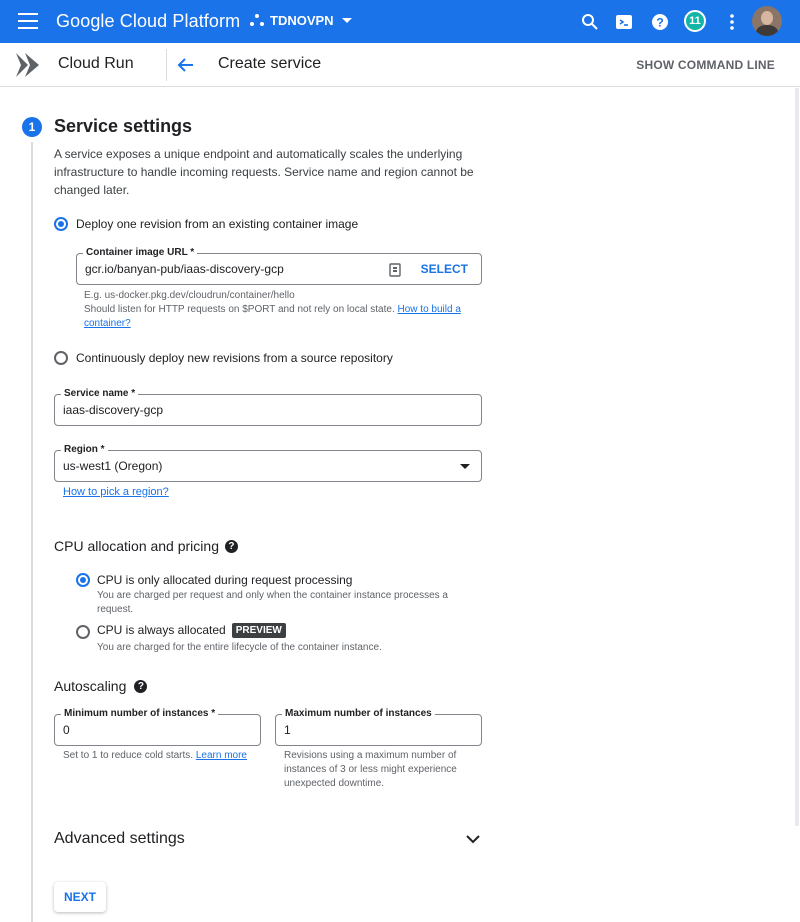  I want to click on min-instances-label: Minimum number of instances *, so click(140, 714).